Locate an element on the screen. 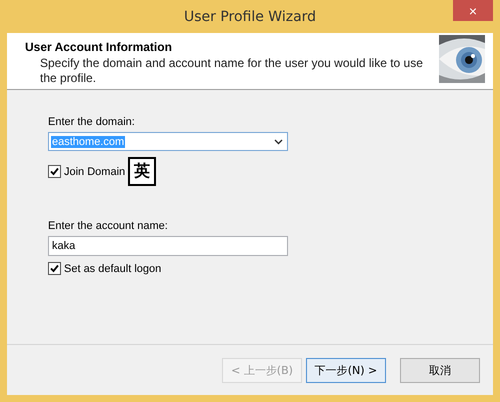 The width and height of the screenshot is (500, 402). input-field: kaka is located at coordinates (168, 246).